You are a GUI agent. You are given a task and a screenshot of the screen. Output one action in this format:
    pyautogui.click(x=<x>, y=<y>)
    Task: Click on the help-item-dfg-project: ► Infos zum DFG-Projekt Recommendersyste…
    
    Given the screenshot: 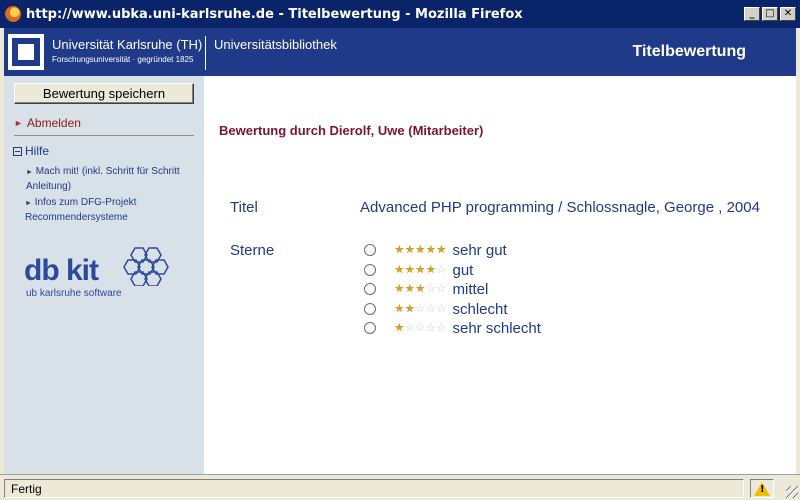 What is the action you would take?
    pyautogui.click(x=112, y=210)
    